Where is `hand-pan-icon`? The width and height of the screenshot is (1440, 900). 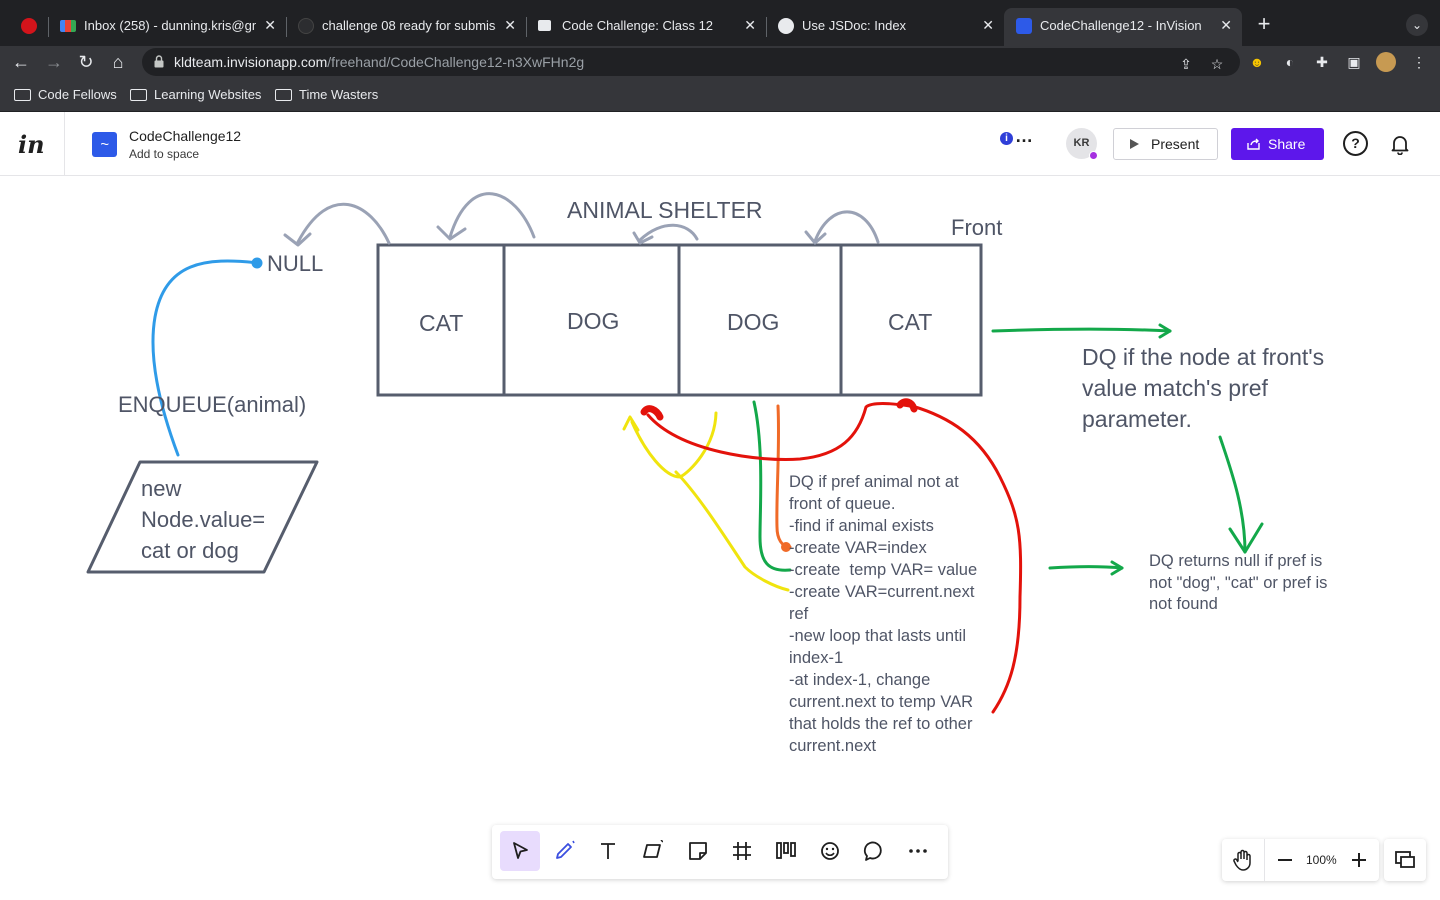 hand-pan-icon is located at coordinates (1243, 860).